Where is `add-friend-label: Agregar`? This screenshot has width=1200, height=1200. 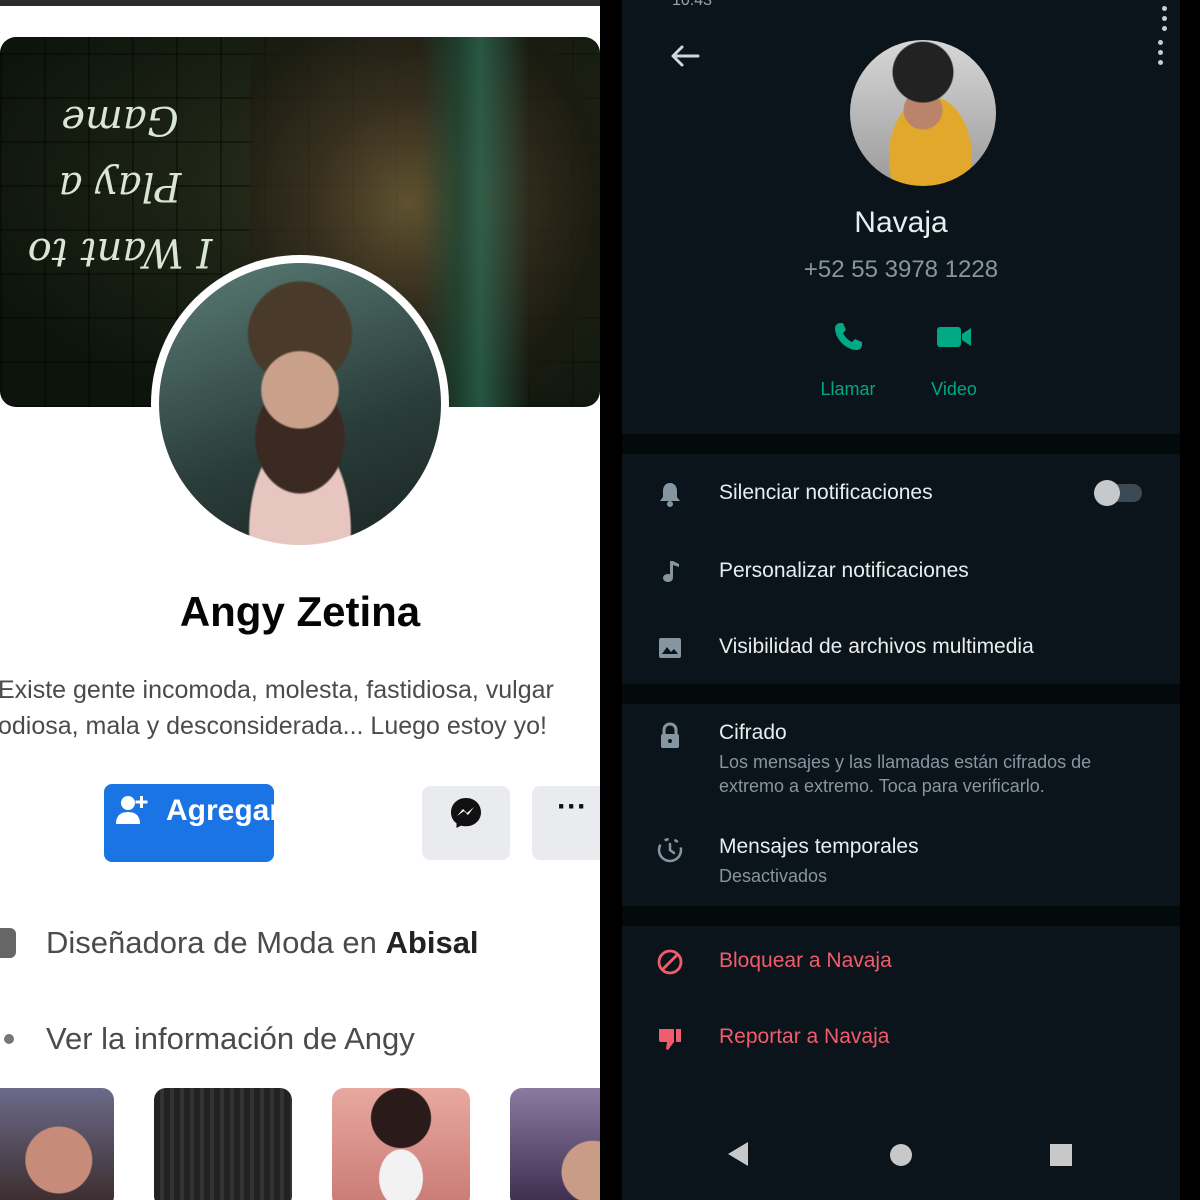
add-friend-label: Agregar is located at coordinates (224, 810).